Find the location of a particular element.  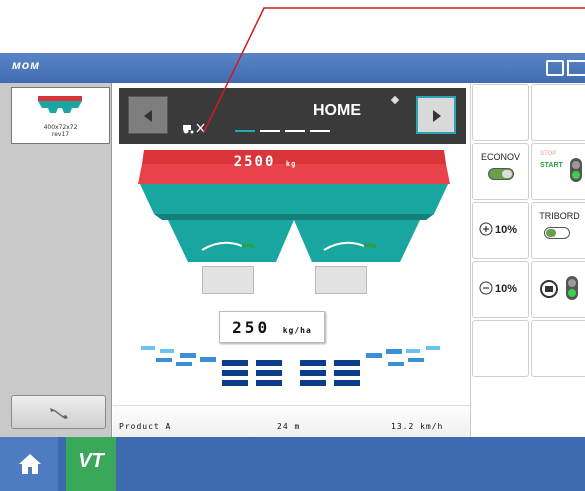

auto-mode-button is located at coordinates (558, 289).